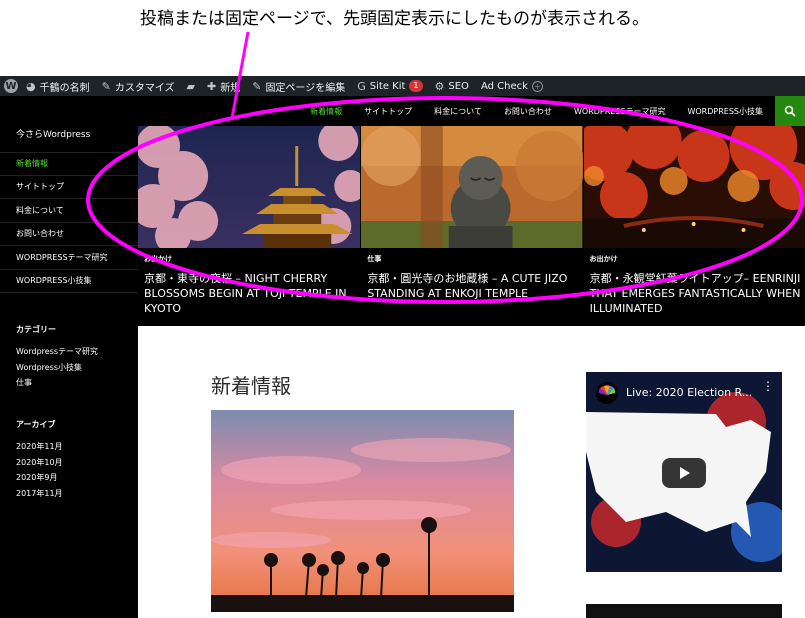  I want to click on brush-icon: ✎, so click(106, 86).